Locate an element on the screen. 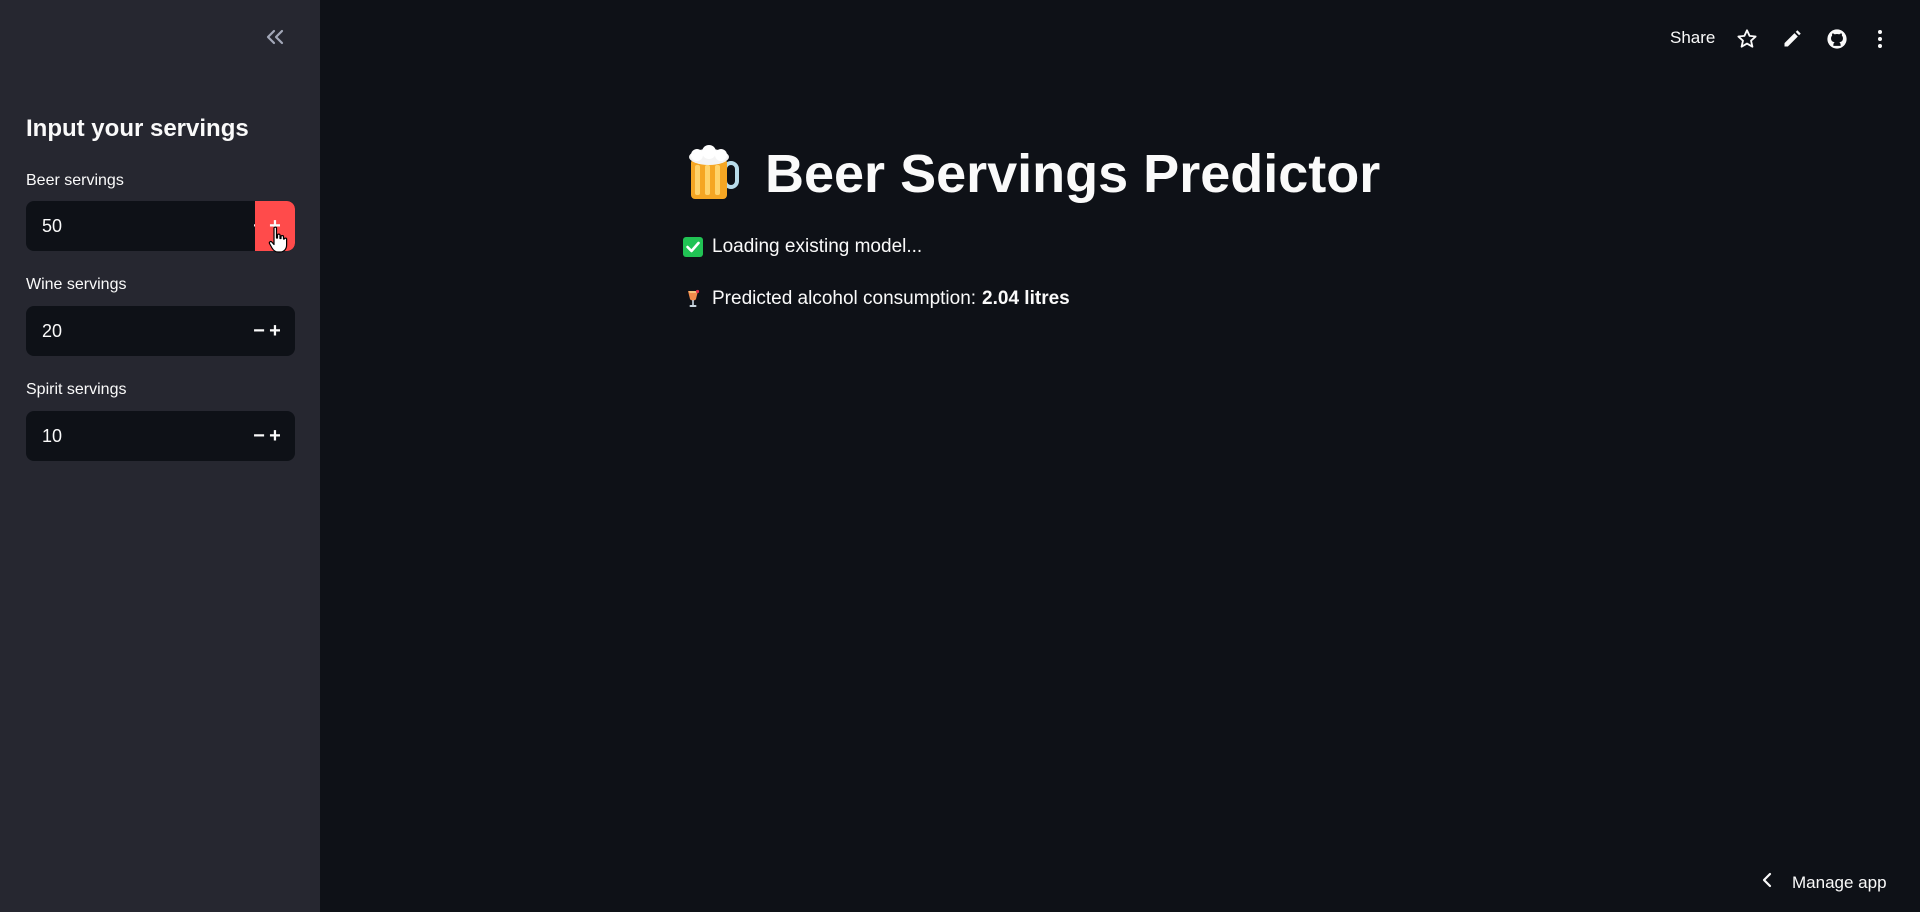  pencil-icon is located at coordinates (1792, 39).